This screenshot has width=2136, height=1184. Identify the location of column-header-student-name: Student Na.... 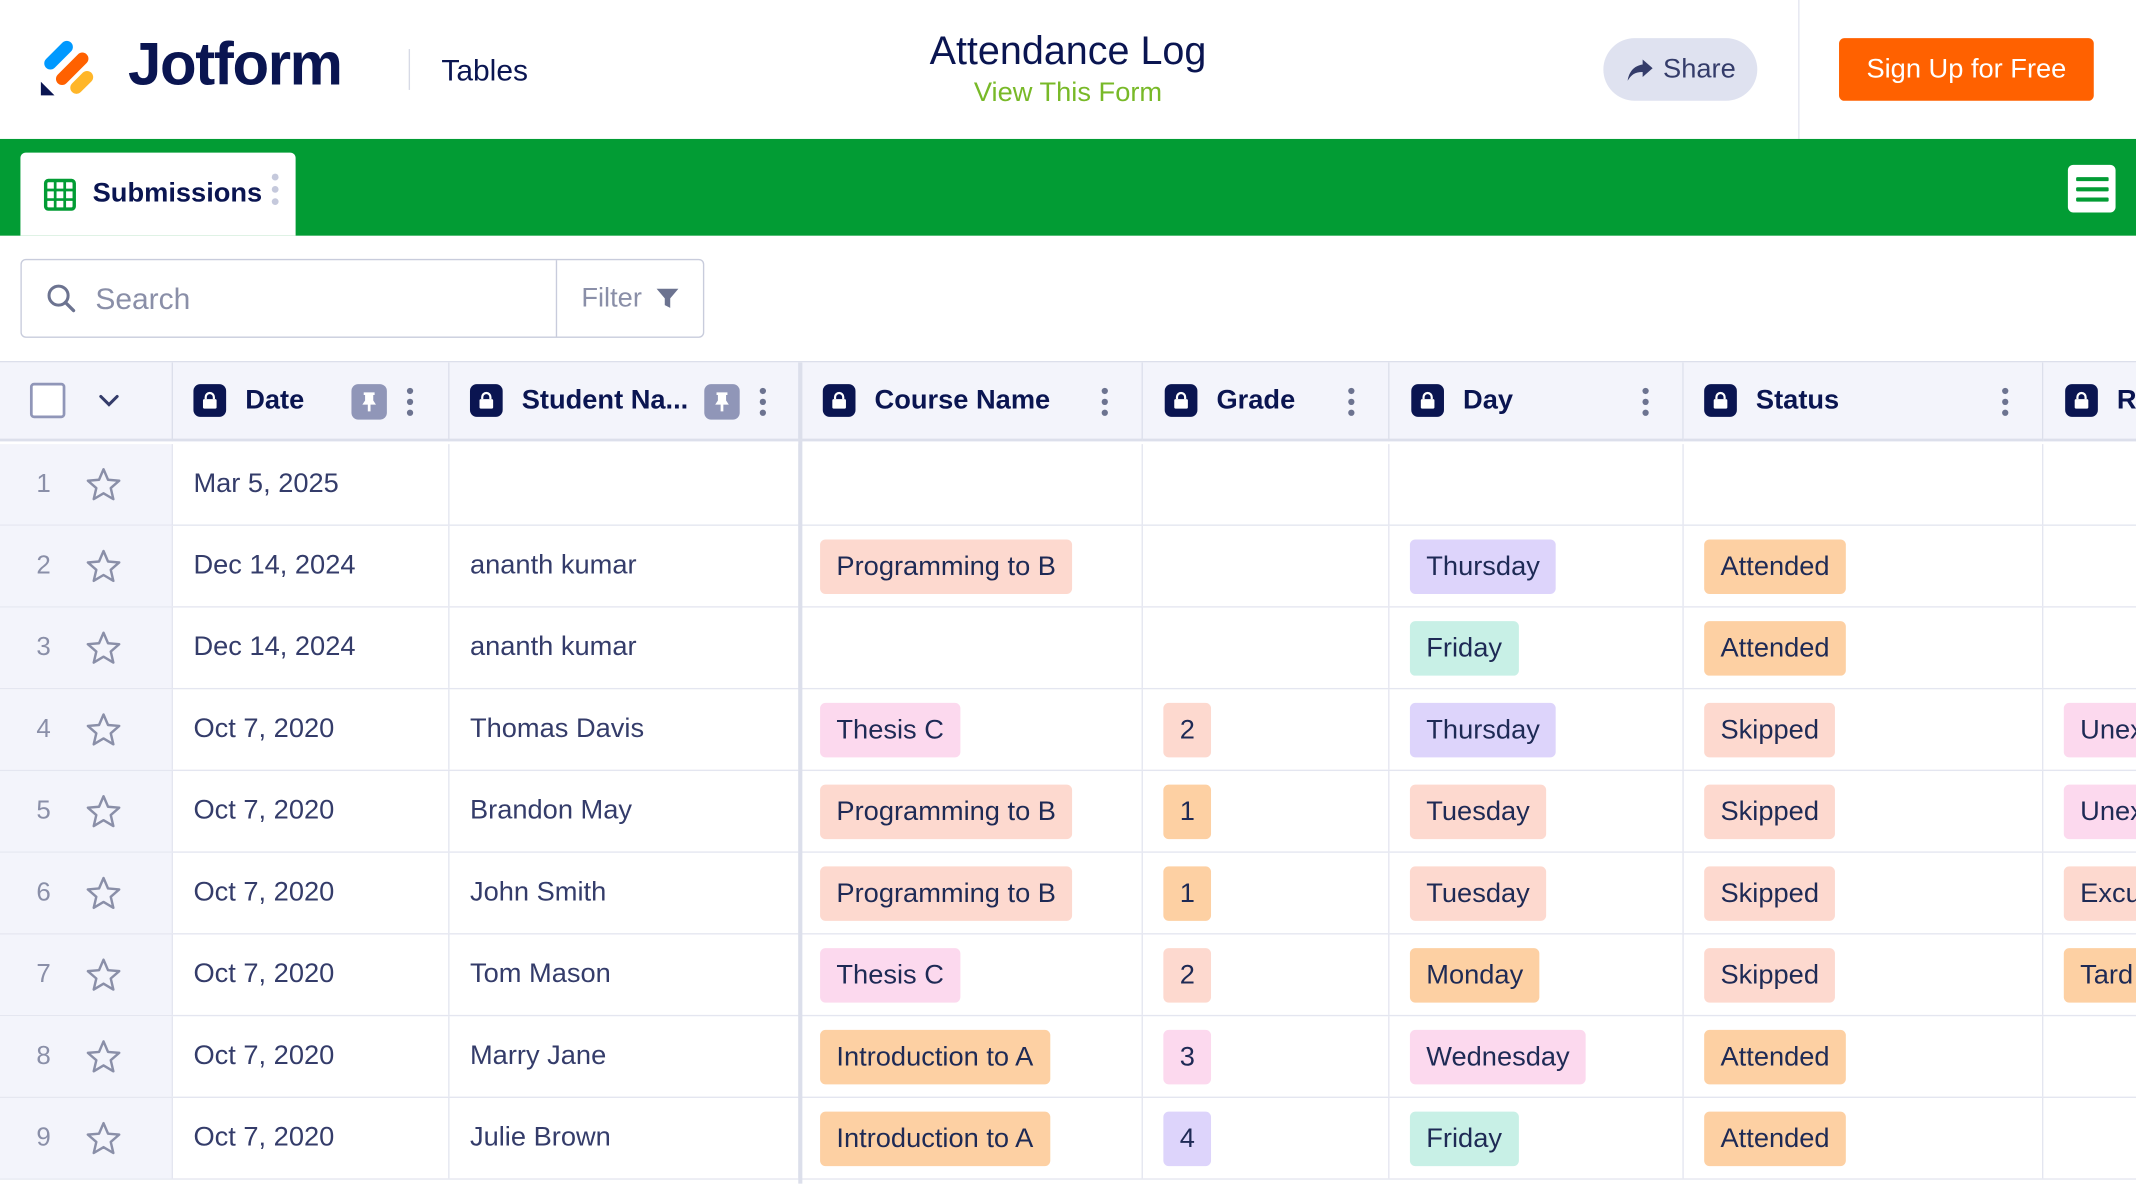
(624, 402).